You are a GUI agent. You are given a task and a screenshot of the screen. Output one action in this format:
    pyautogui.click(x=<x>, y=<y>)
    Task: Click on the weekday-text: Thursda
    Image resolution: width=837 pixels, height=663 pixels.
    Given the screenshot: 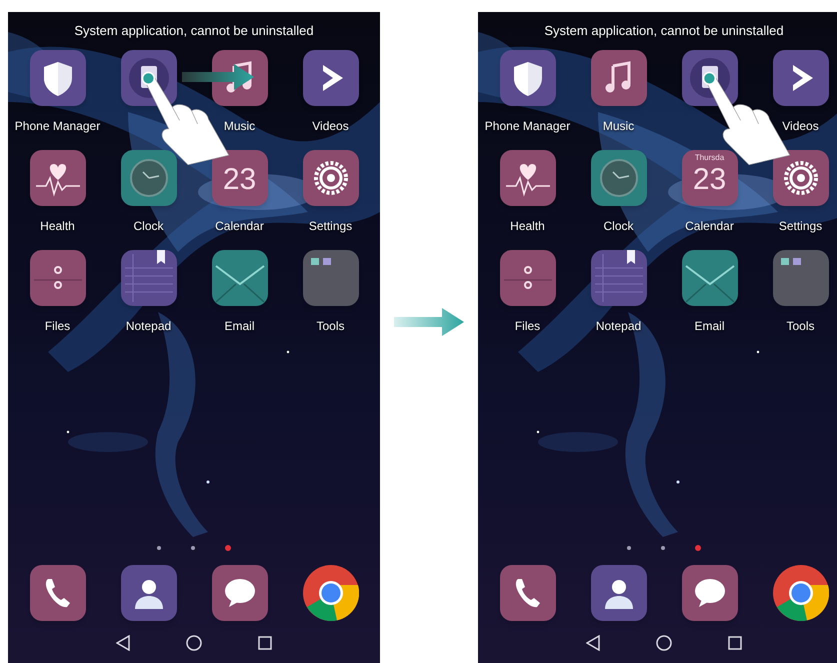 What is the action you would take?
    pyautogui.click(x=709, y=158)
    